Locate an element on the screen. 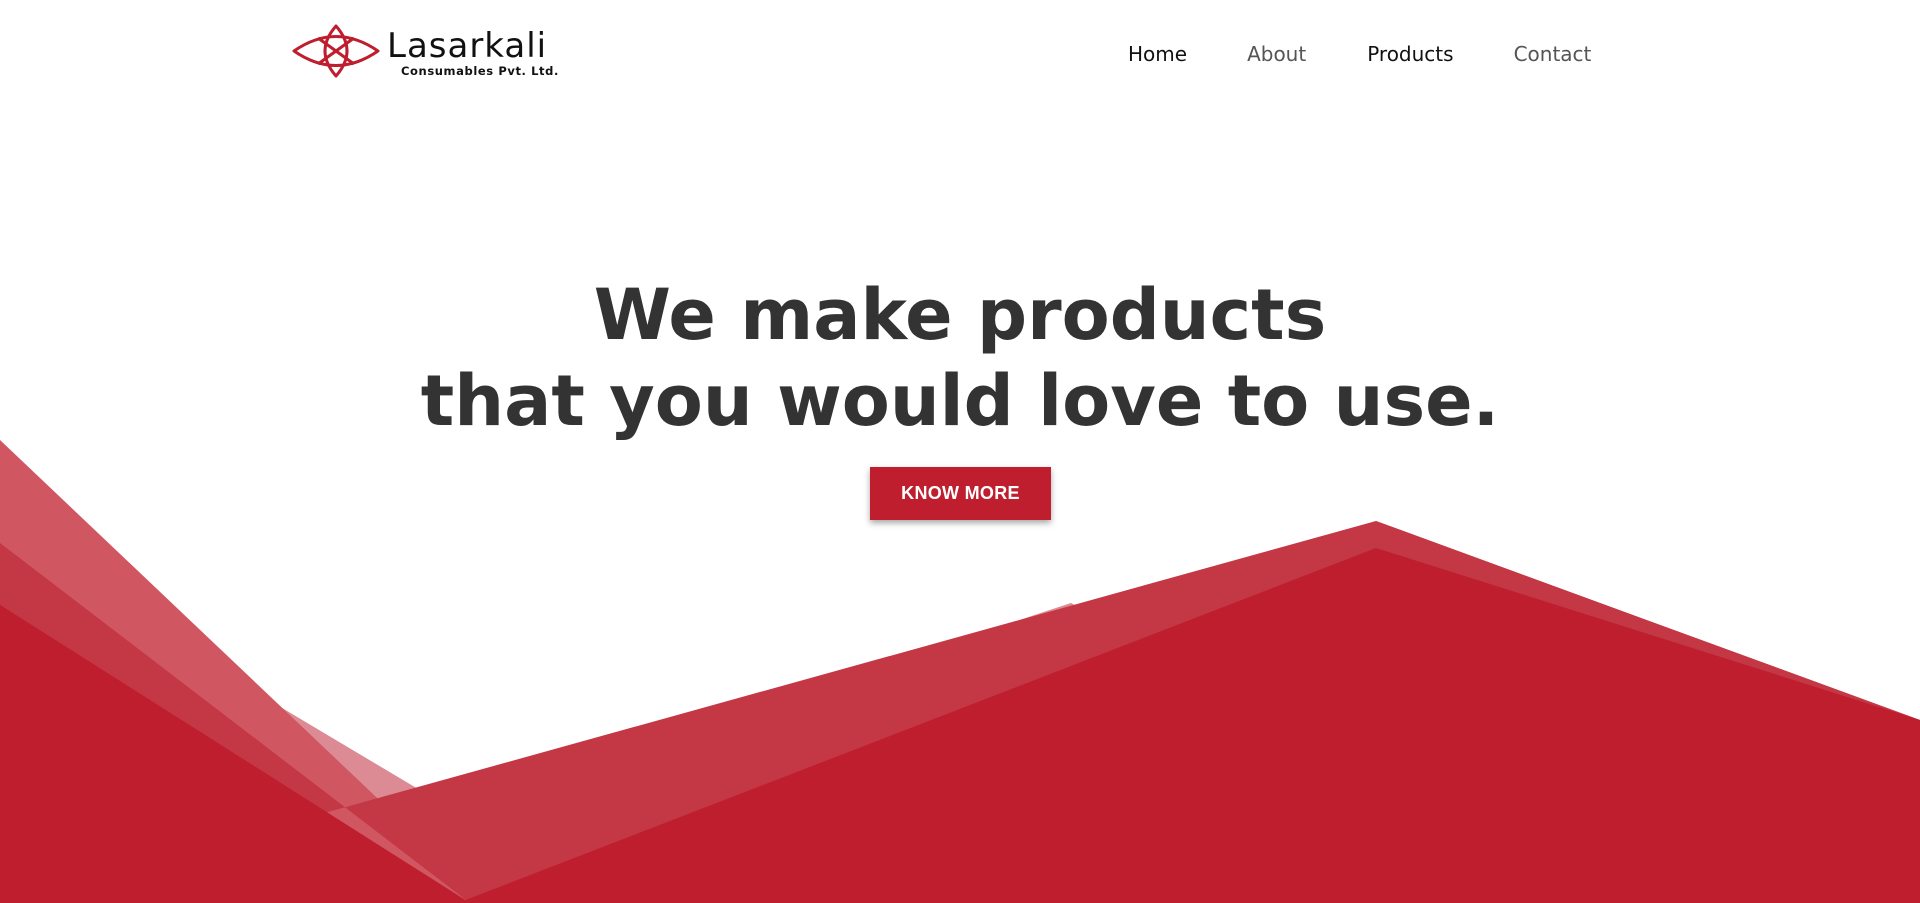  main-nav: Home About Products Contact is located at coordinates (1359, 54).